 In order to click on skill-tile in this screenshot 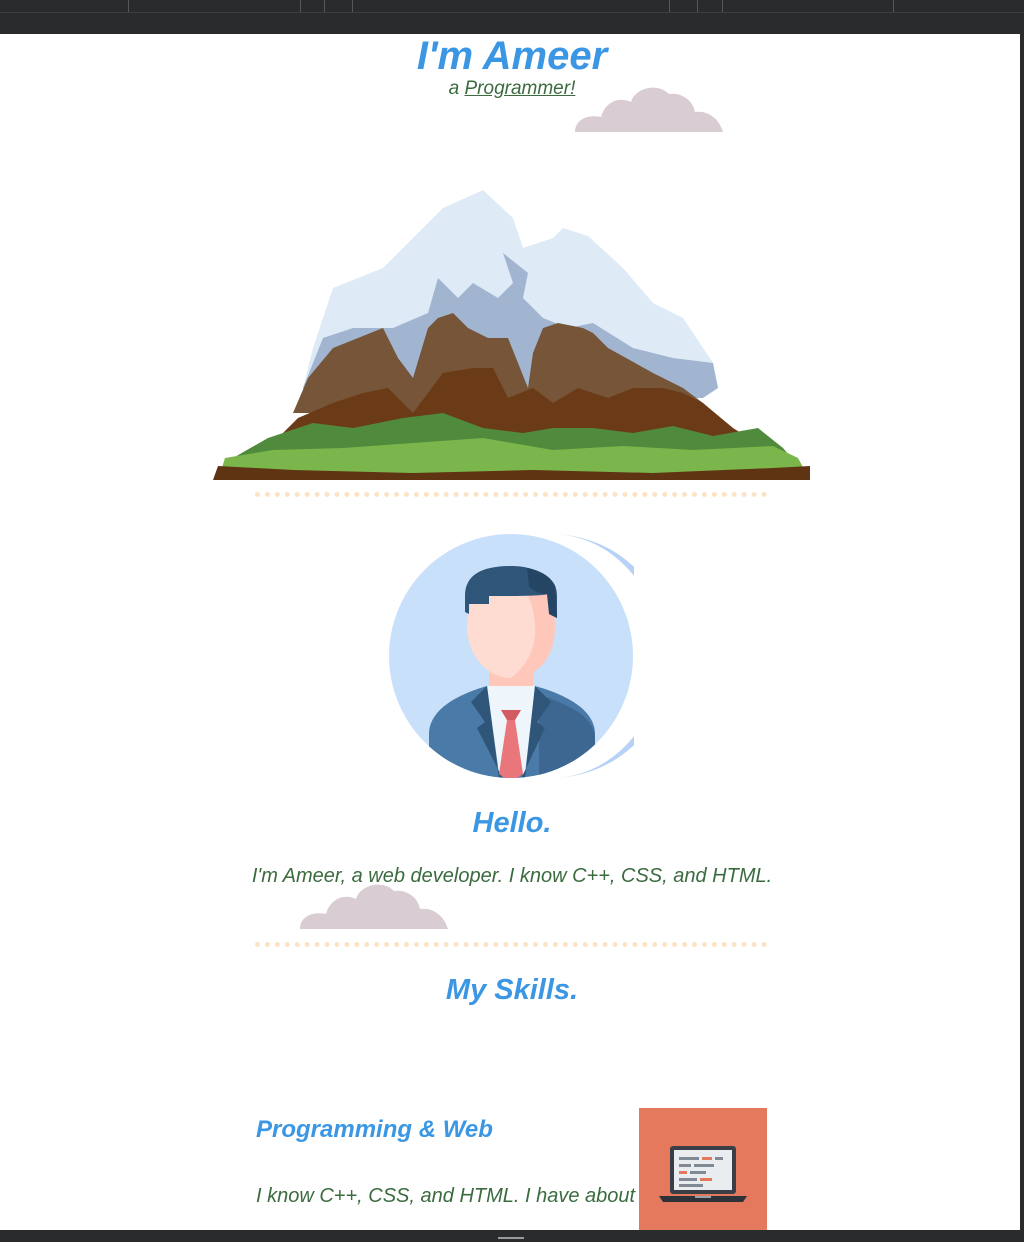, I will do `click(703, 1169)`.